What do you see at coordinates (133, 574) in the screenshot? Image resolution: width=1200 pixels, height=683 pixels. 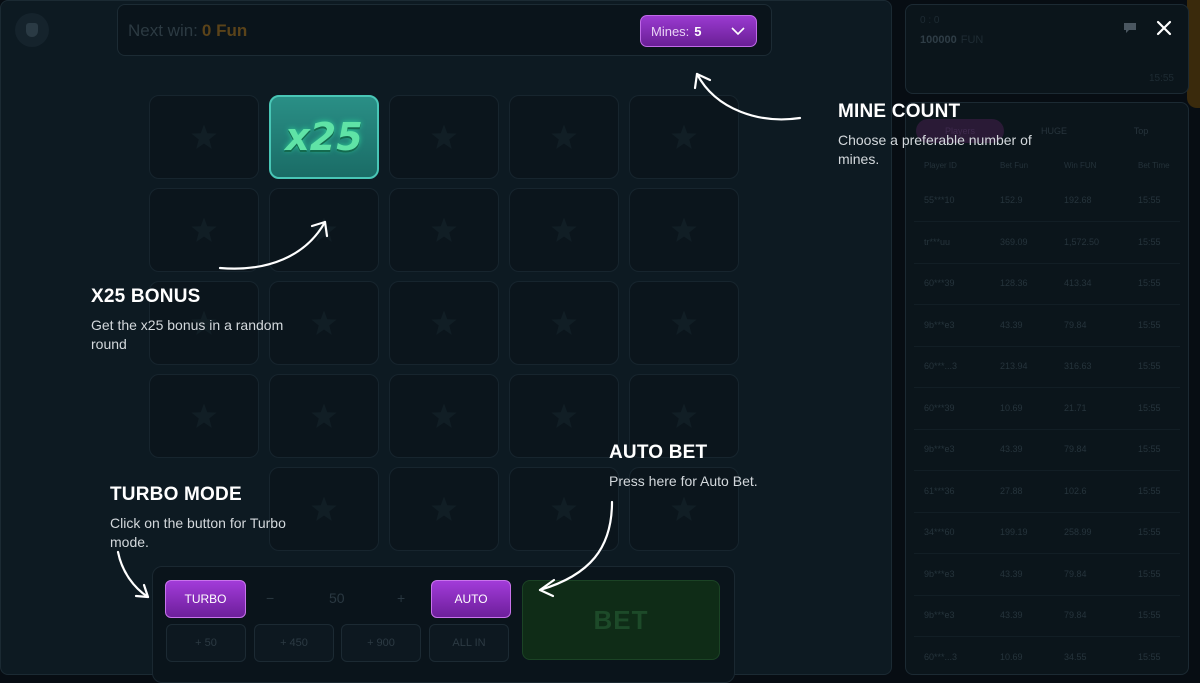 I see `turbo-arrow` at bounding box center [133, 574].